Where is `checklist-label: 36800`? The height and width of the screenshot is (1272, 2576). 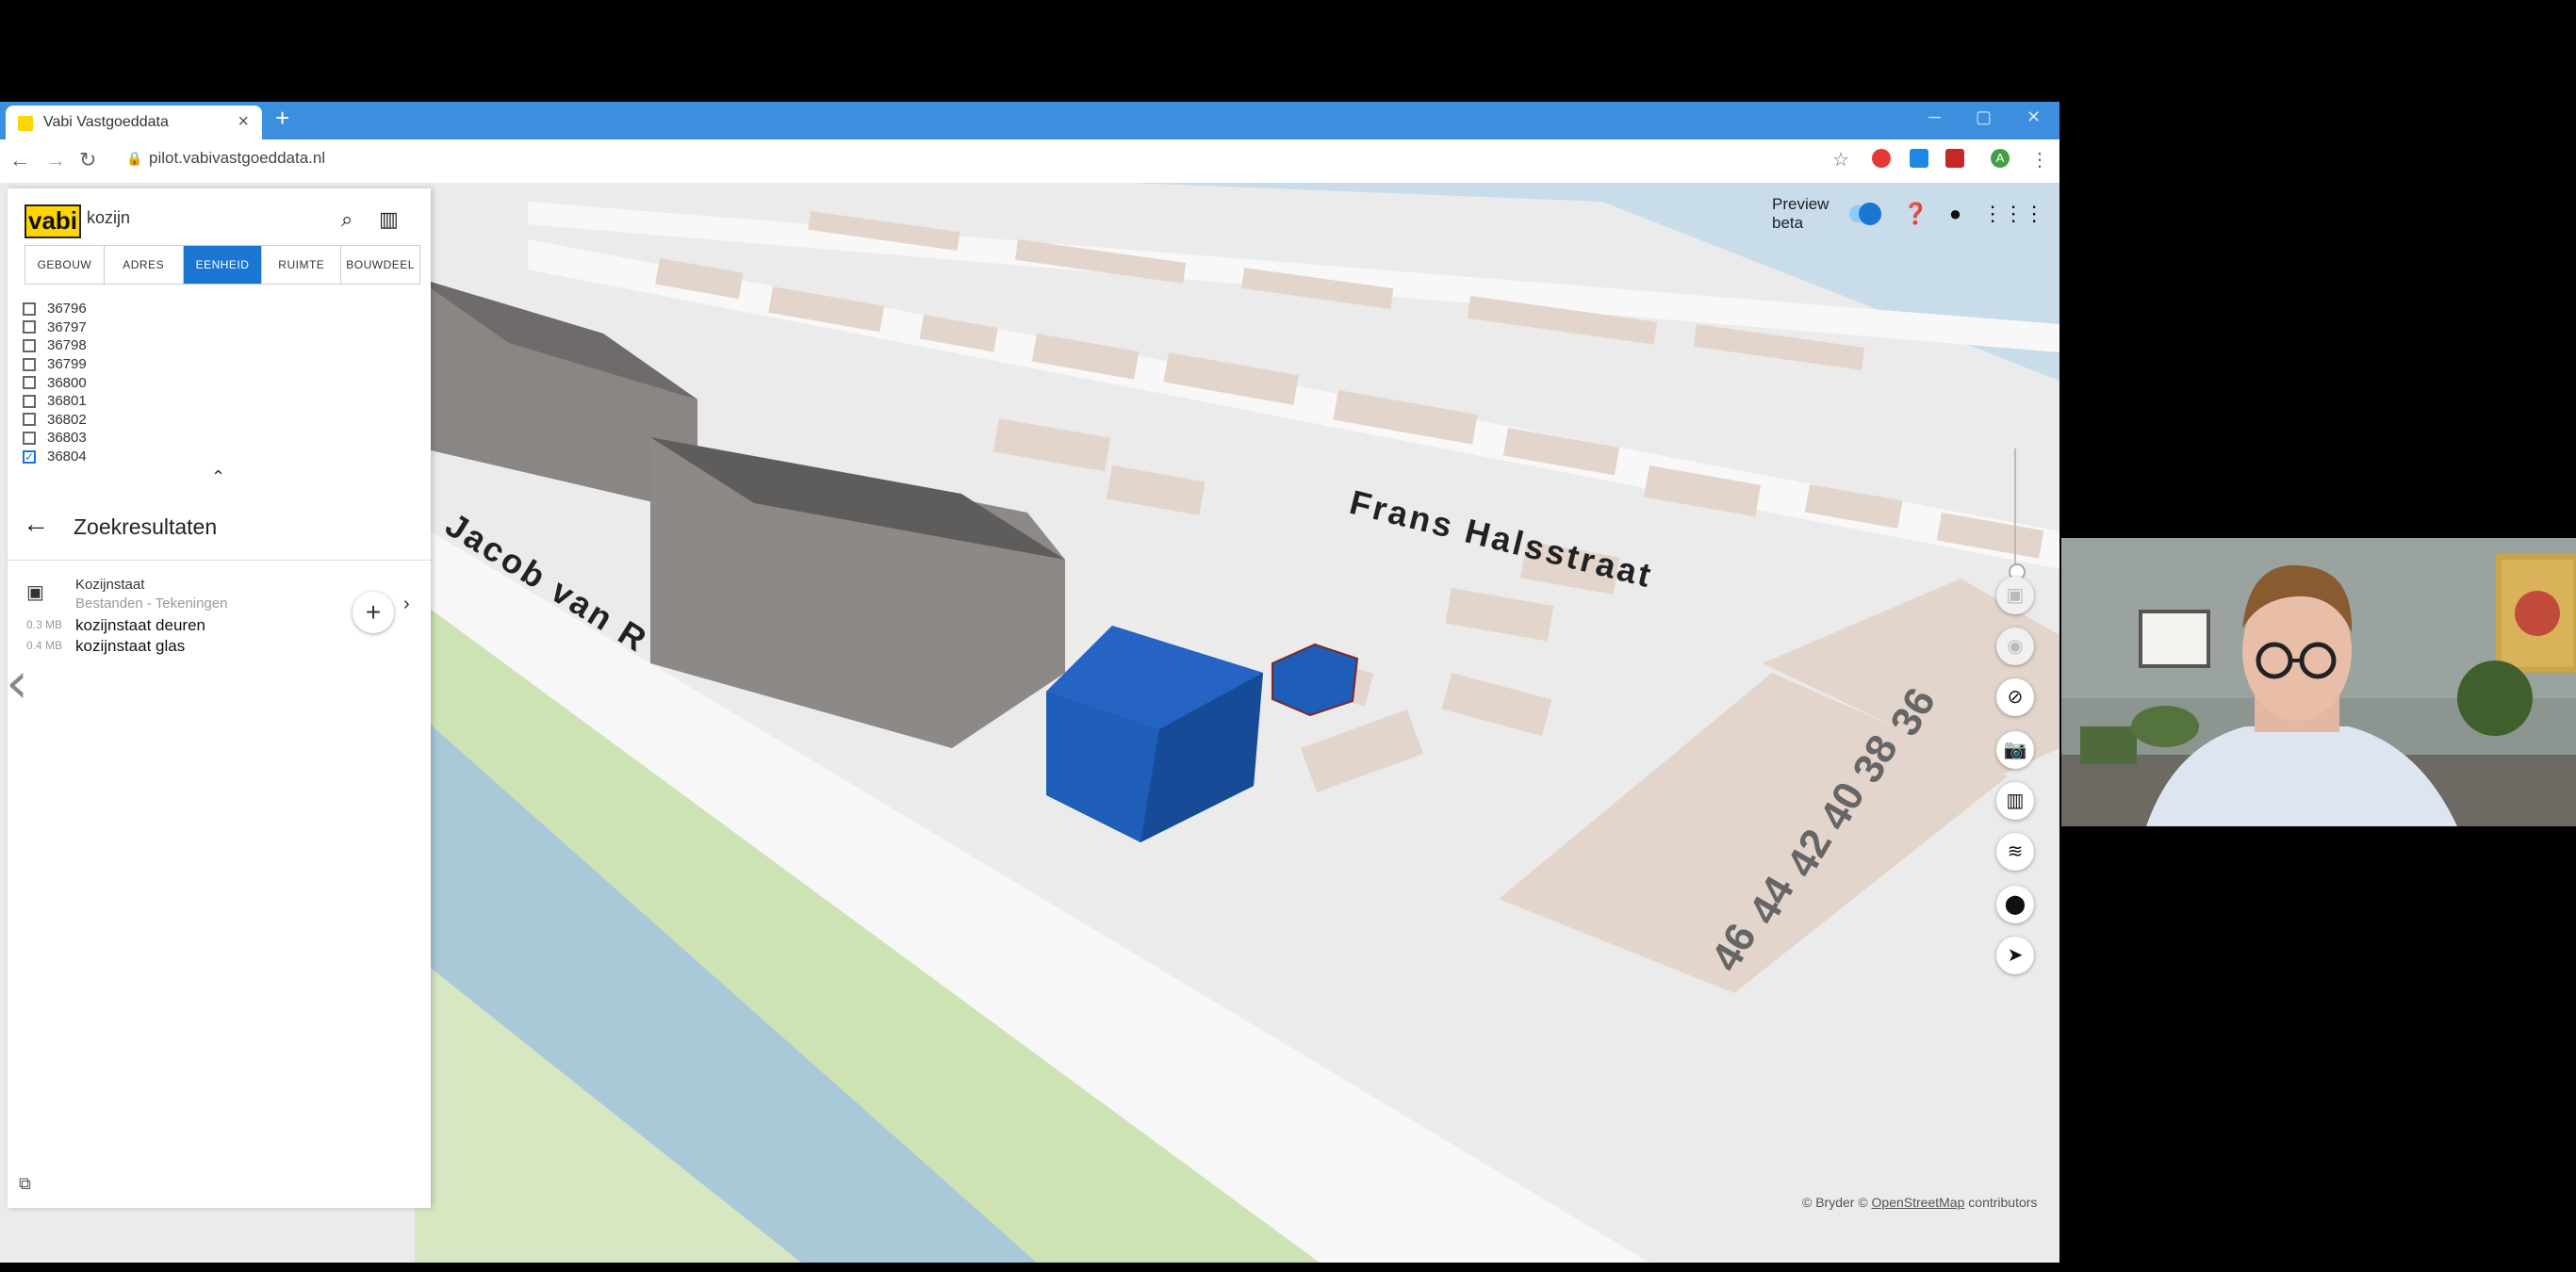
checklist-label: 36800 is located at coordinates (67, 382).